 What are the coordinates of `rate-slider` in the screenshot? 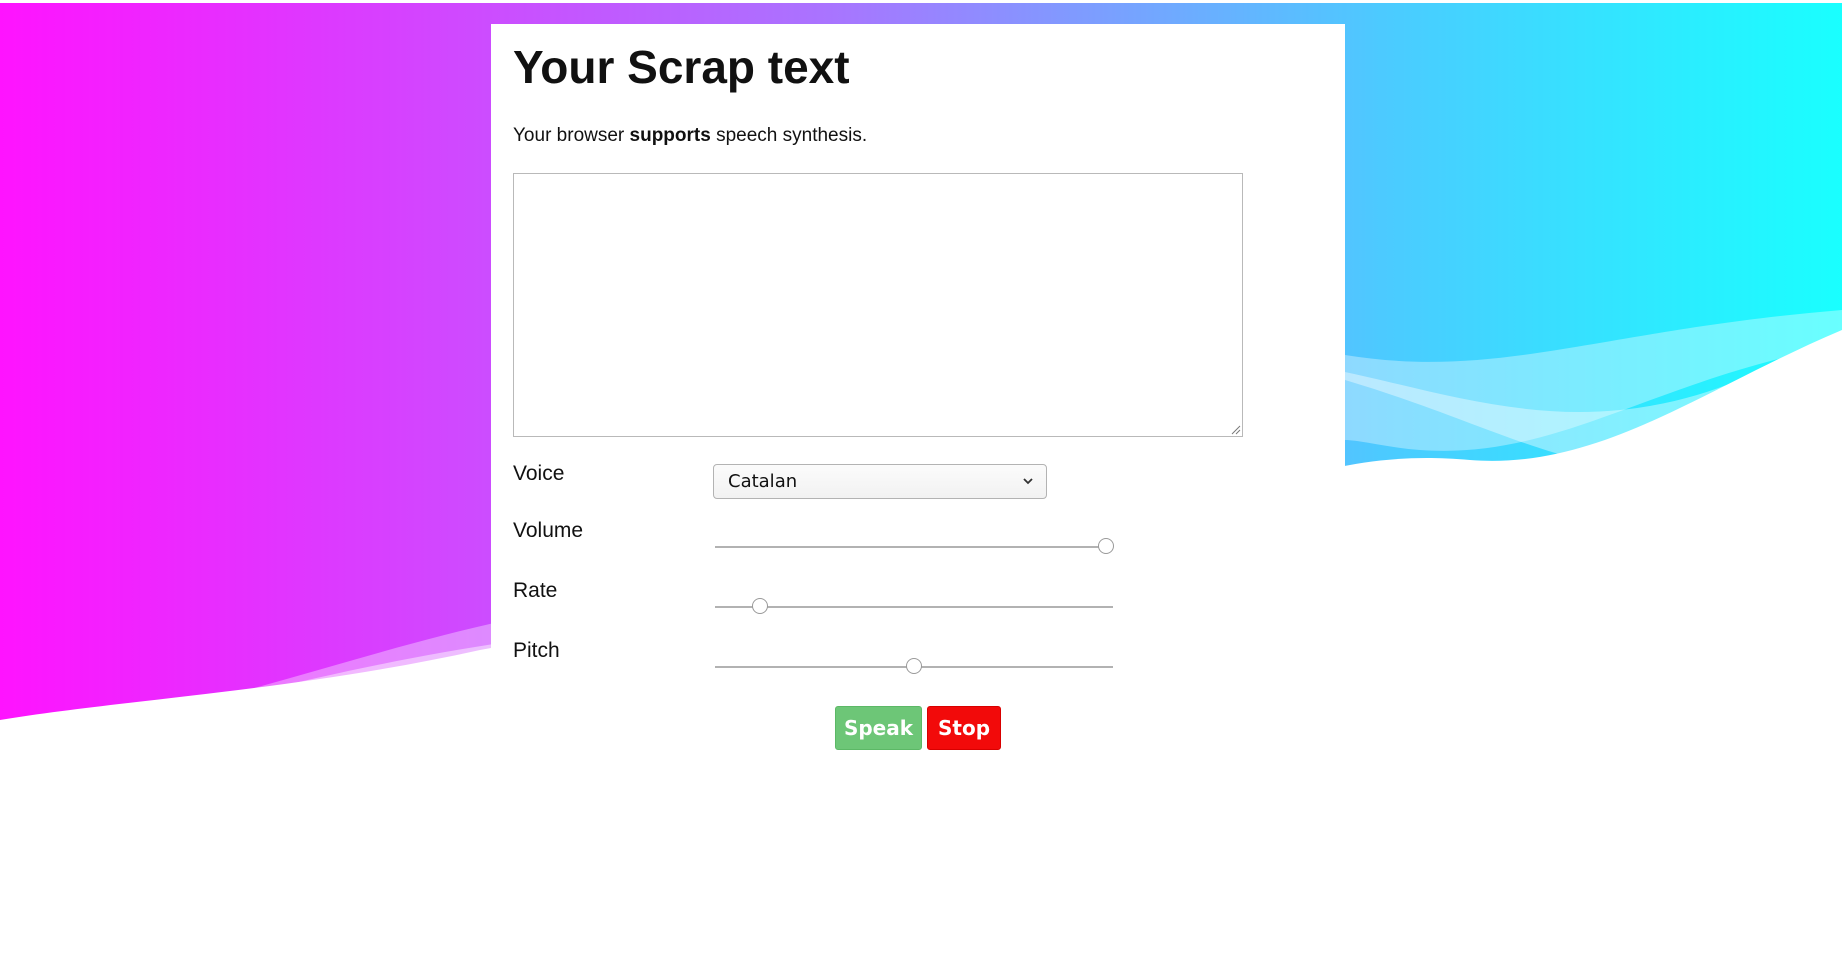 It's located at (914, 607).